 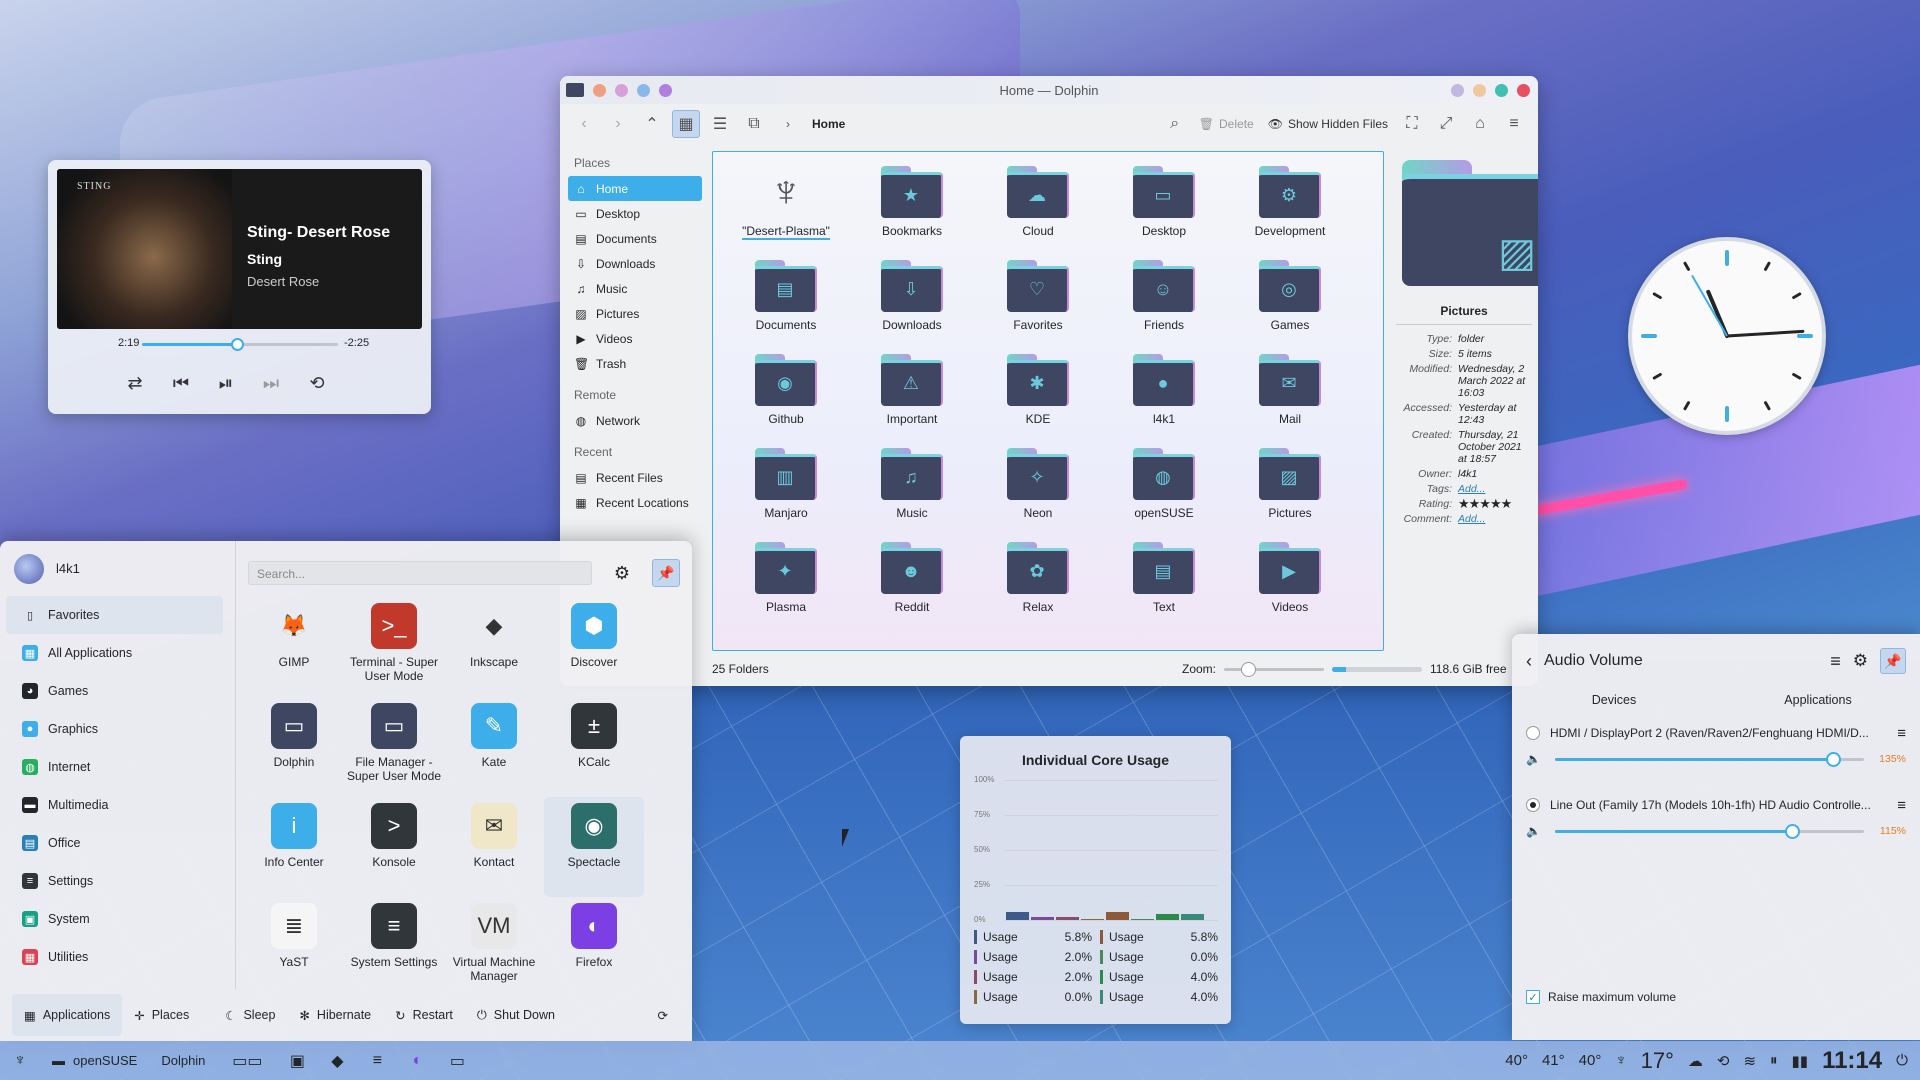 I want to click on checkbox: ✓, so click(x=1533, y=997).